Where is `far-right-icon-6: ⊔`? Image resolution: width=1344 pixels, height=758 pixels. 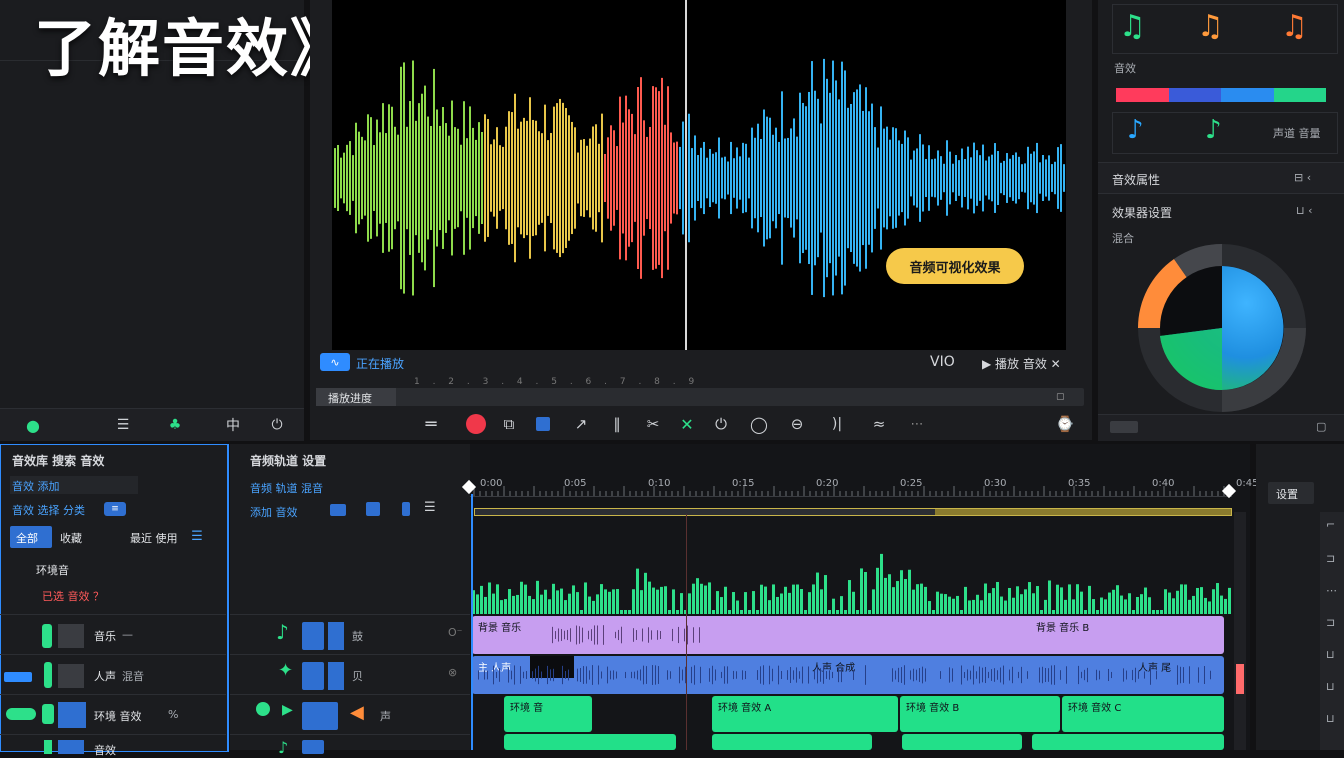
far-right-icon-6: ⊔ is located at coordinates (1330, 686).